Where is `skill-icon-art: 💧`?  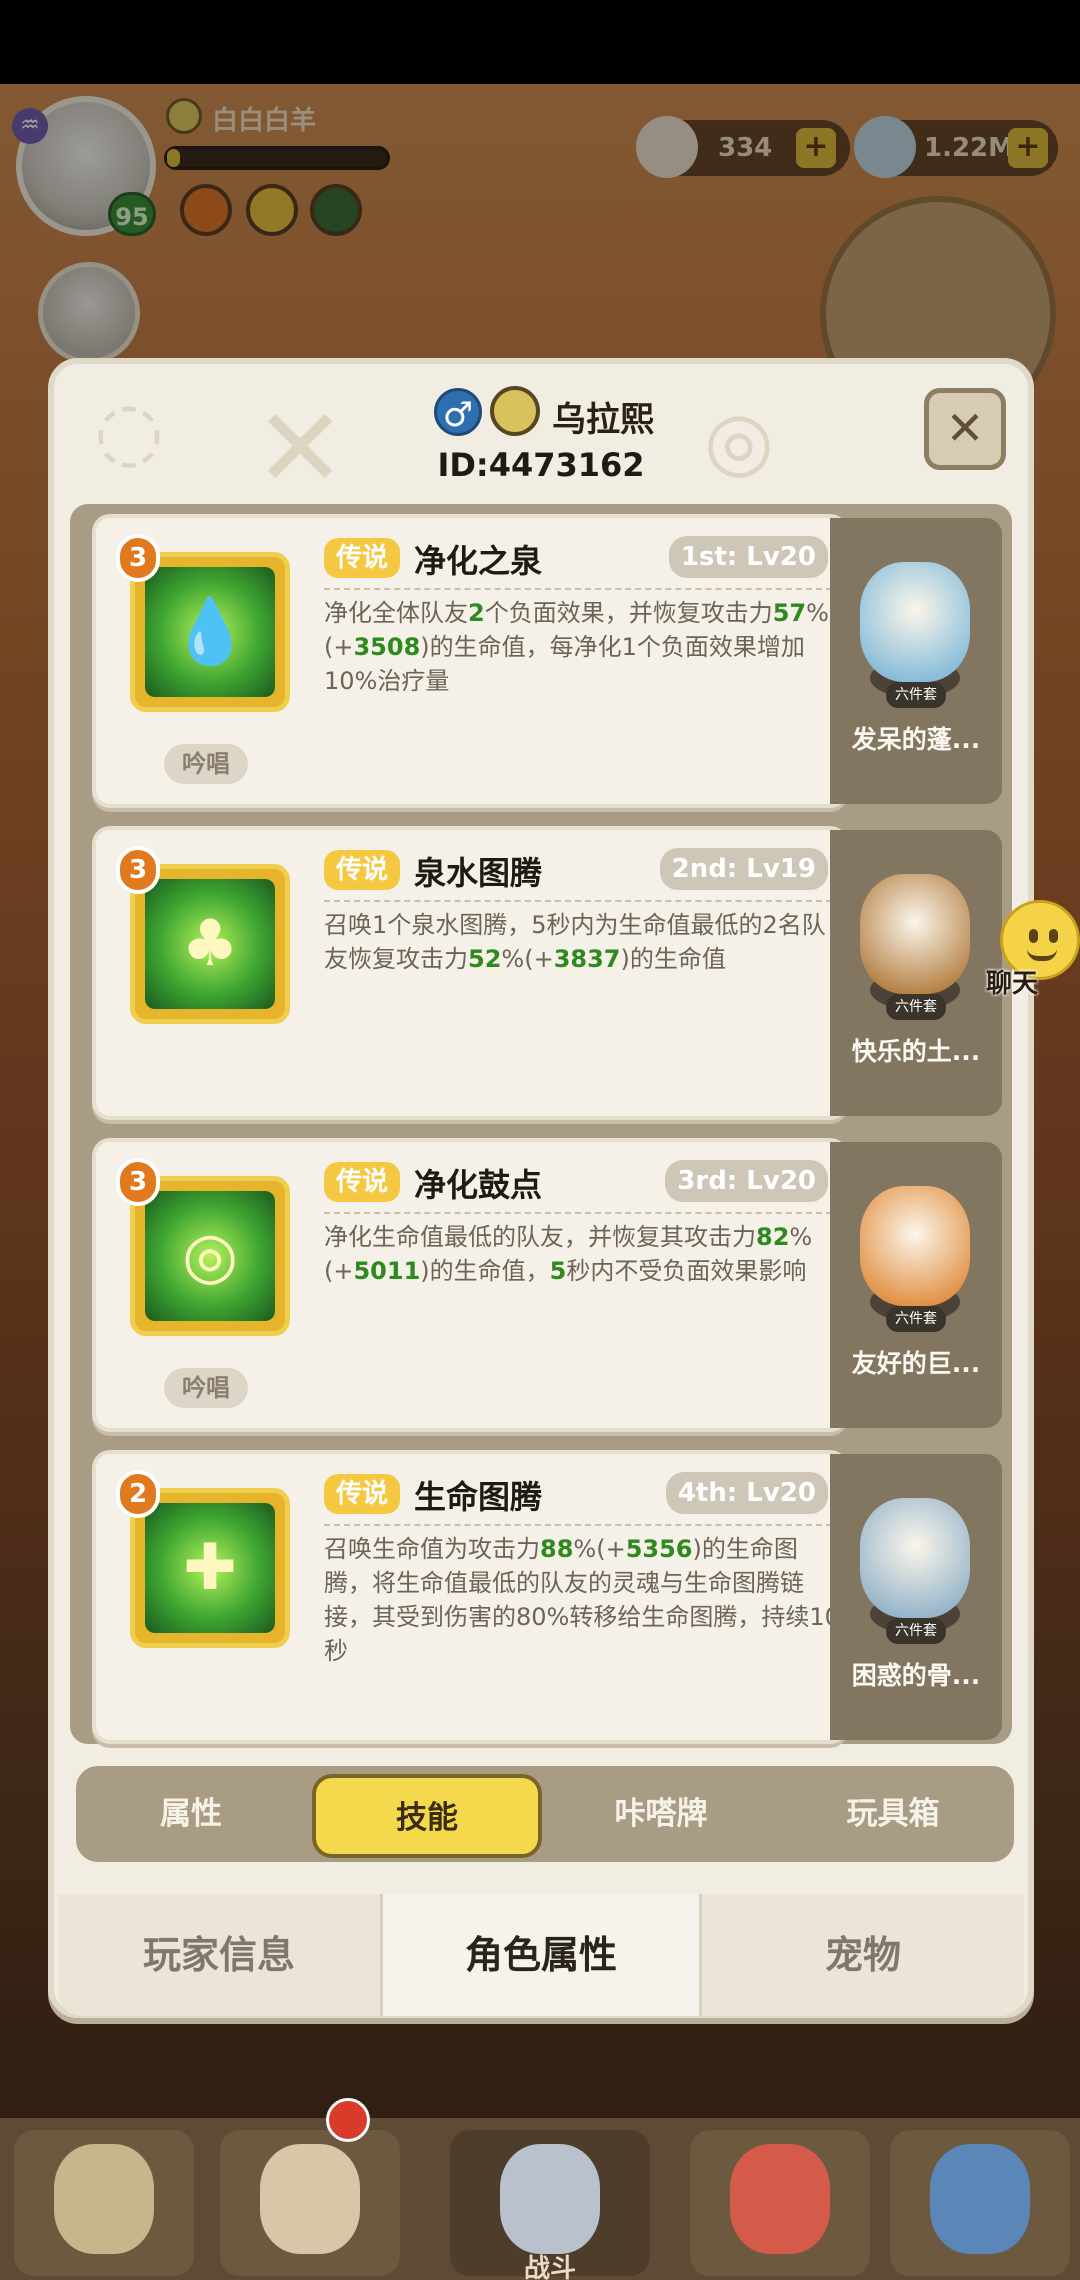 skill-icon-art: 💧 is located at coordinates (210, 632).